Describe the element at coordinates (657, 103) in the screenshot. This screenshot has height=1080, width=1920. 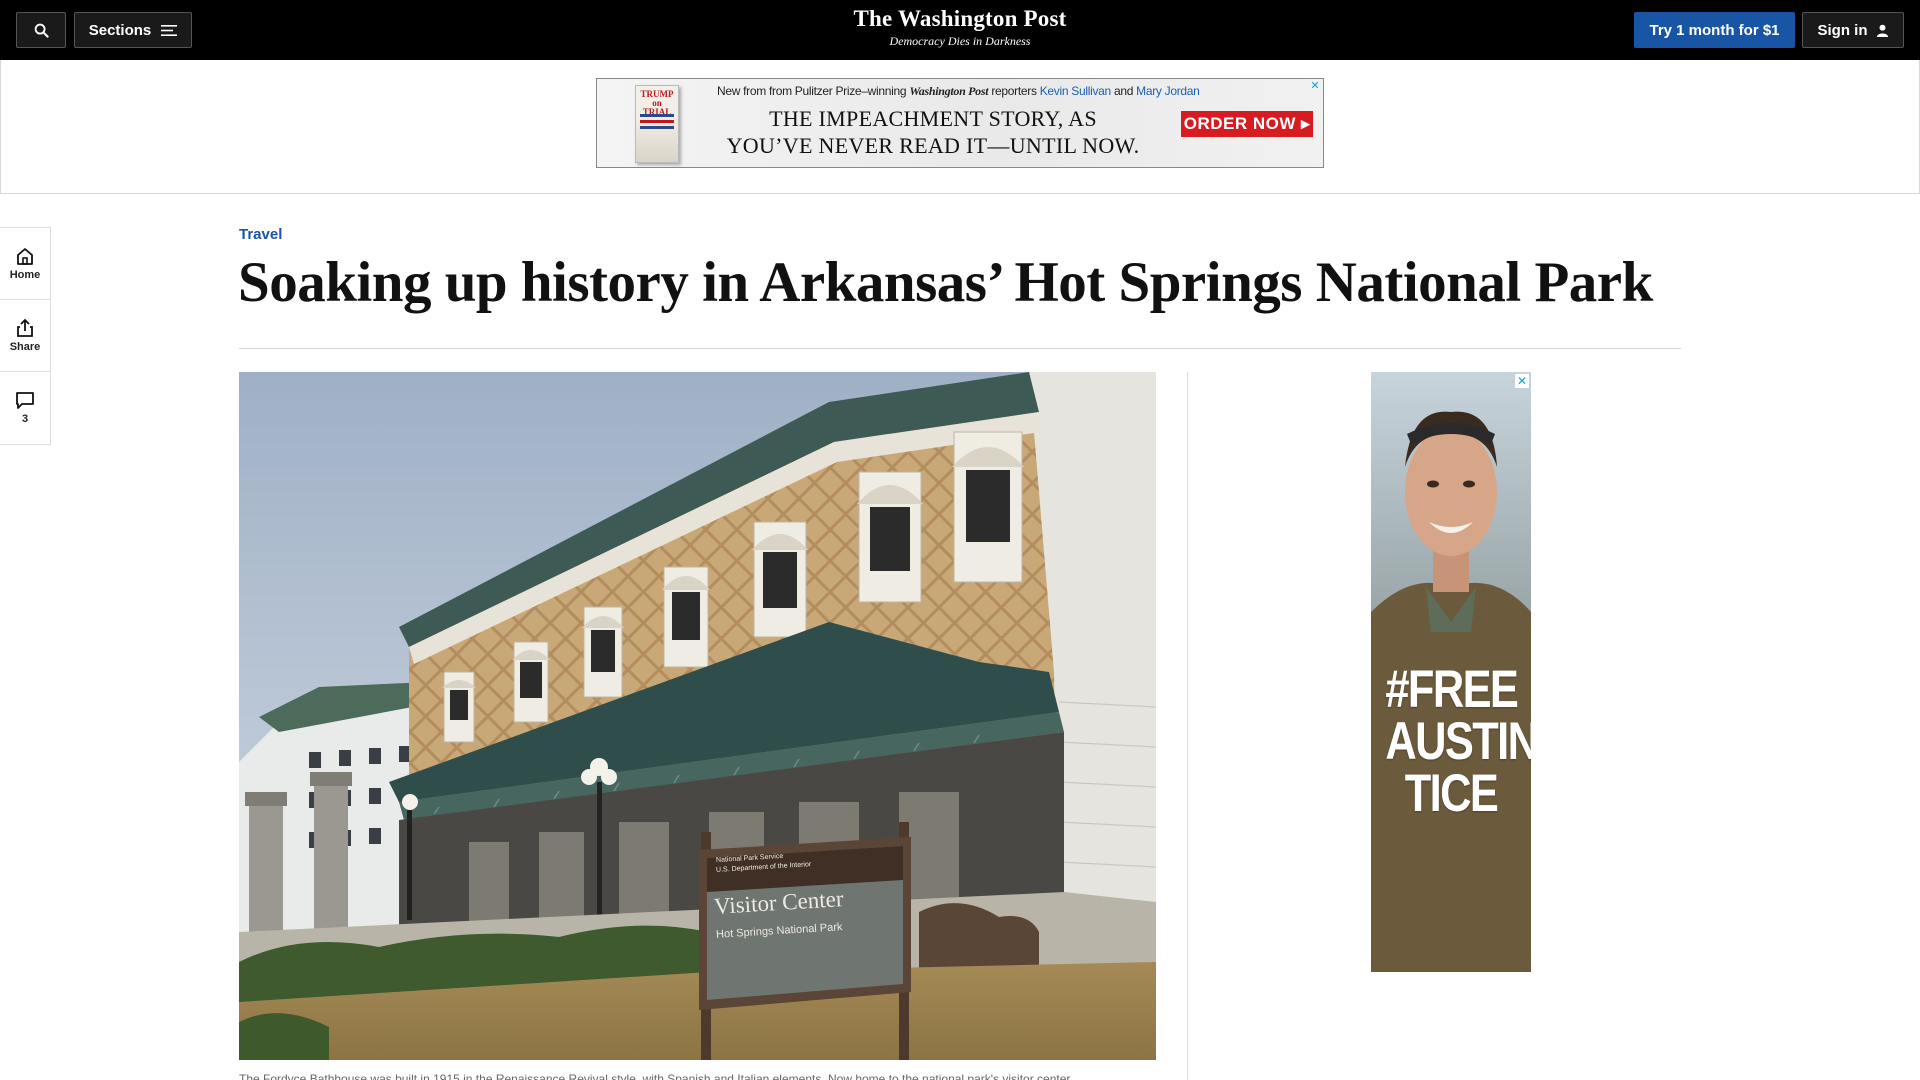
I see `ad-book-title: TRUMP on TRIAL` at that location.